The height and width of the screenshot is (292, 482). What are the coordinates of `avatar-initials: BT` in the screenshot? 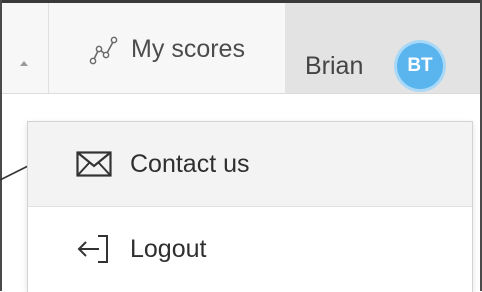 It's located at (420, 65).